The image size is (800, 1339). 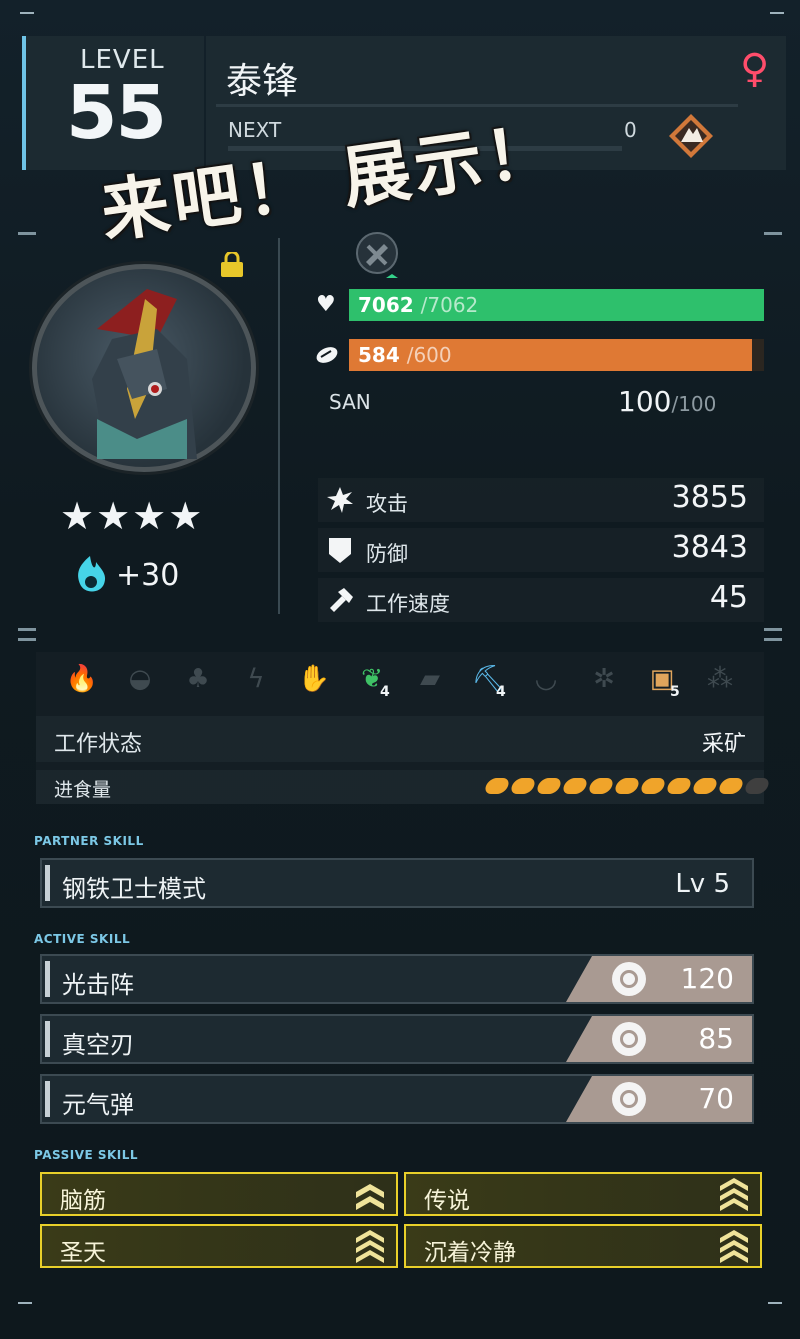 What do you see at coordinates (350, 402) in the screenshot?
I see `san-label: SAN` at bounding box center [350, 402].